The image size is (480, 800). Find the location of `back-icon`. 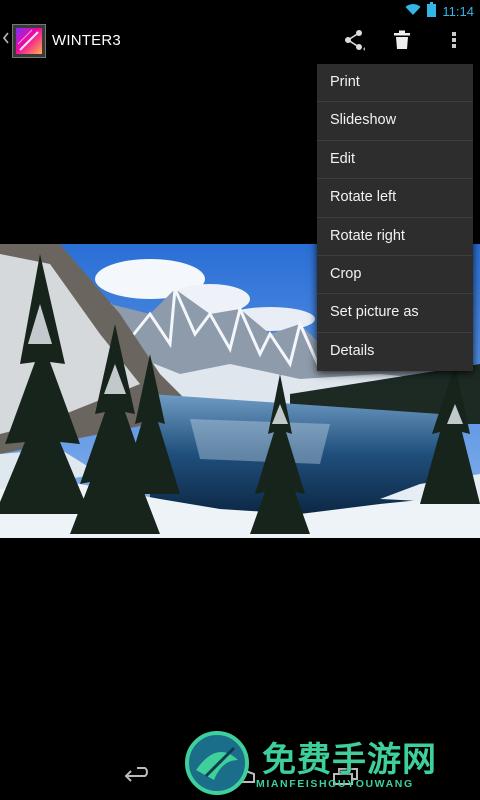

back-icon is located at coordinates (138, 778).